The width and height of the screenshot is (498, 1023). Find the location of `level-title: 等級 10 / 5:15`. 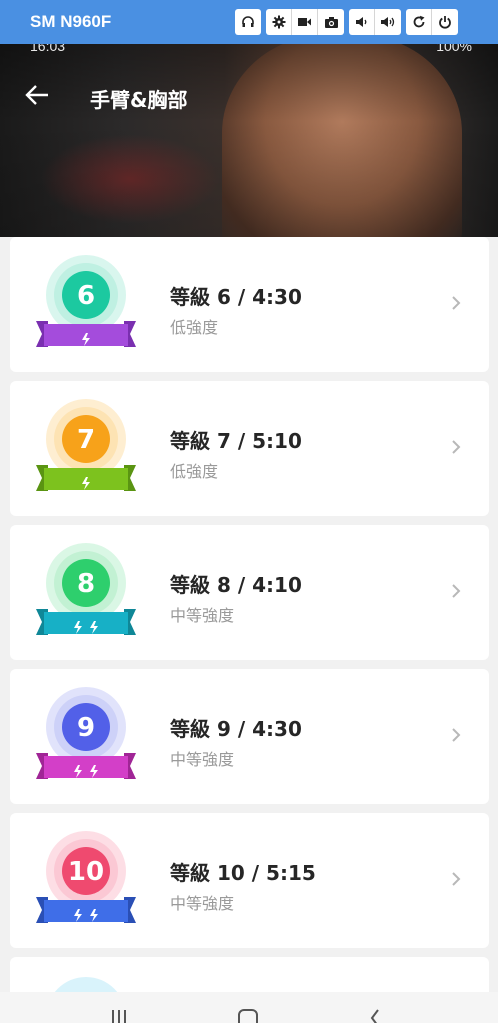

level-title: 等級 10 / 5:15 is located at coordinates (243, 873).